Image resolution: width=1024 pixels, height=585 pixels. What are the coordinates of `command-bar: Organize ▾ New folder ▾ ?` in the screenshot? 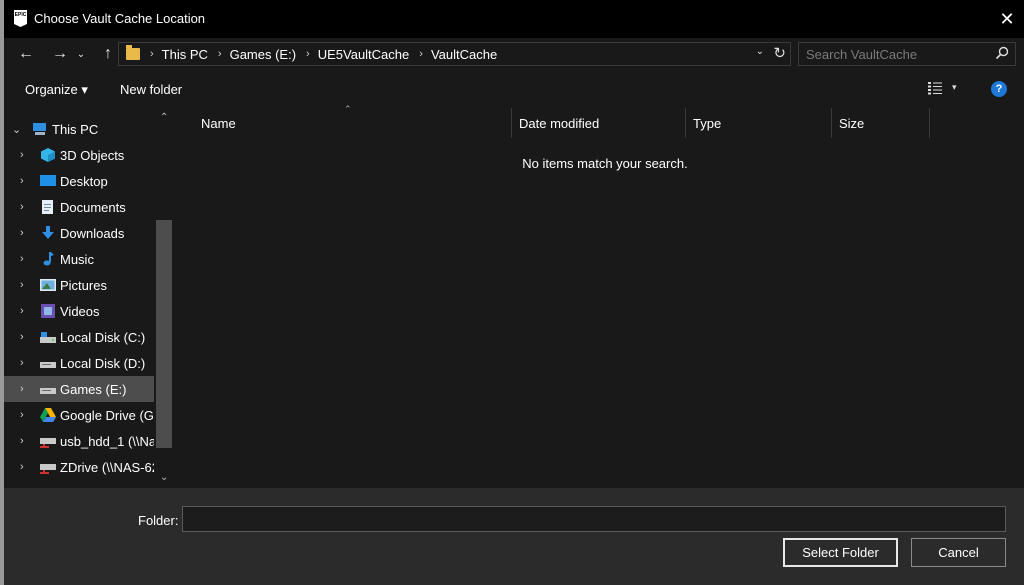 It's located at (514, 89).